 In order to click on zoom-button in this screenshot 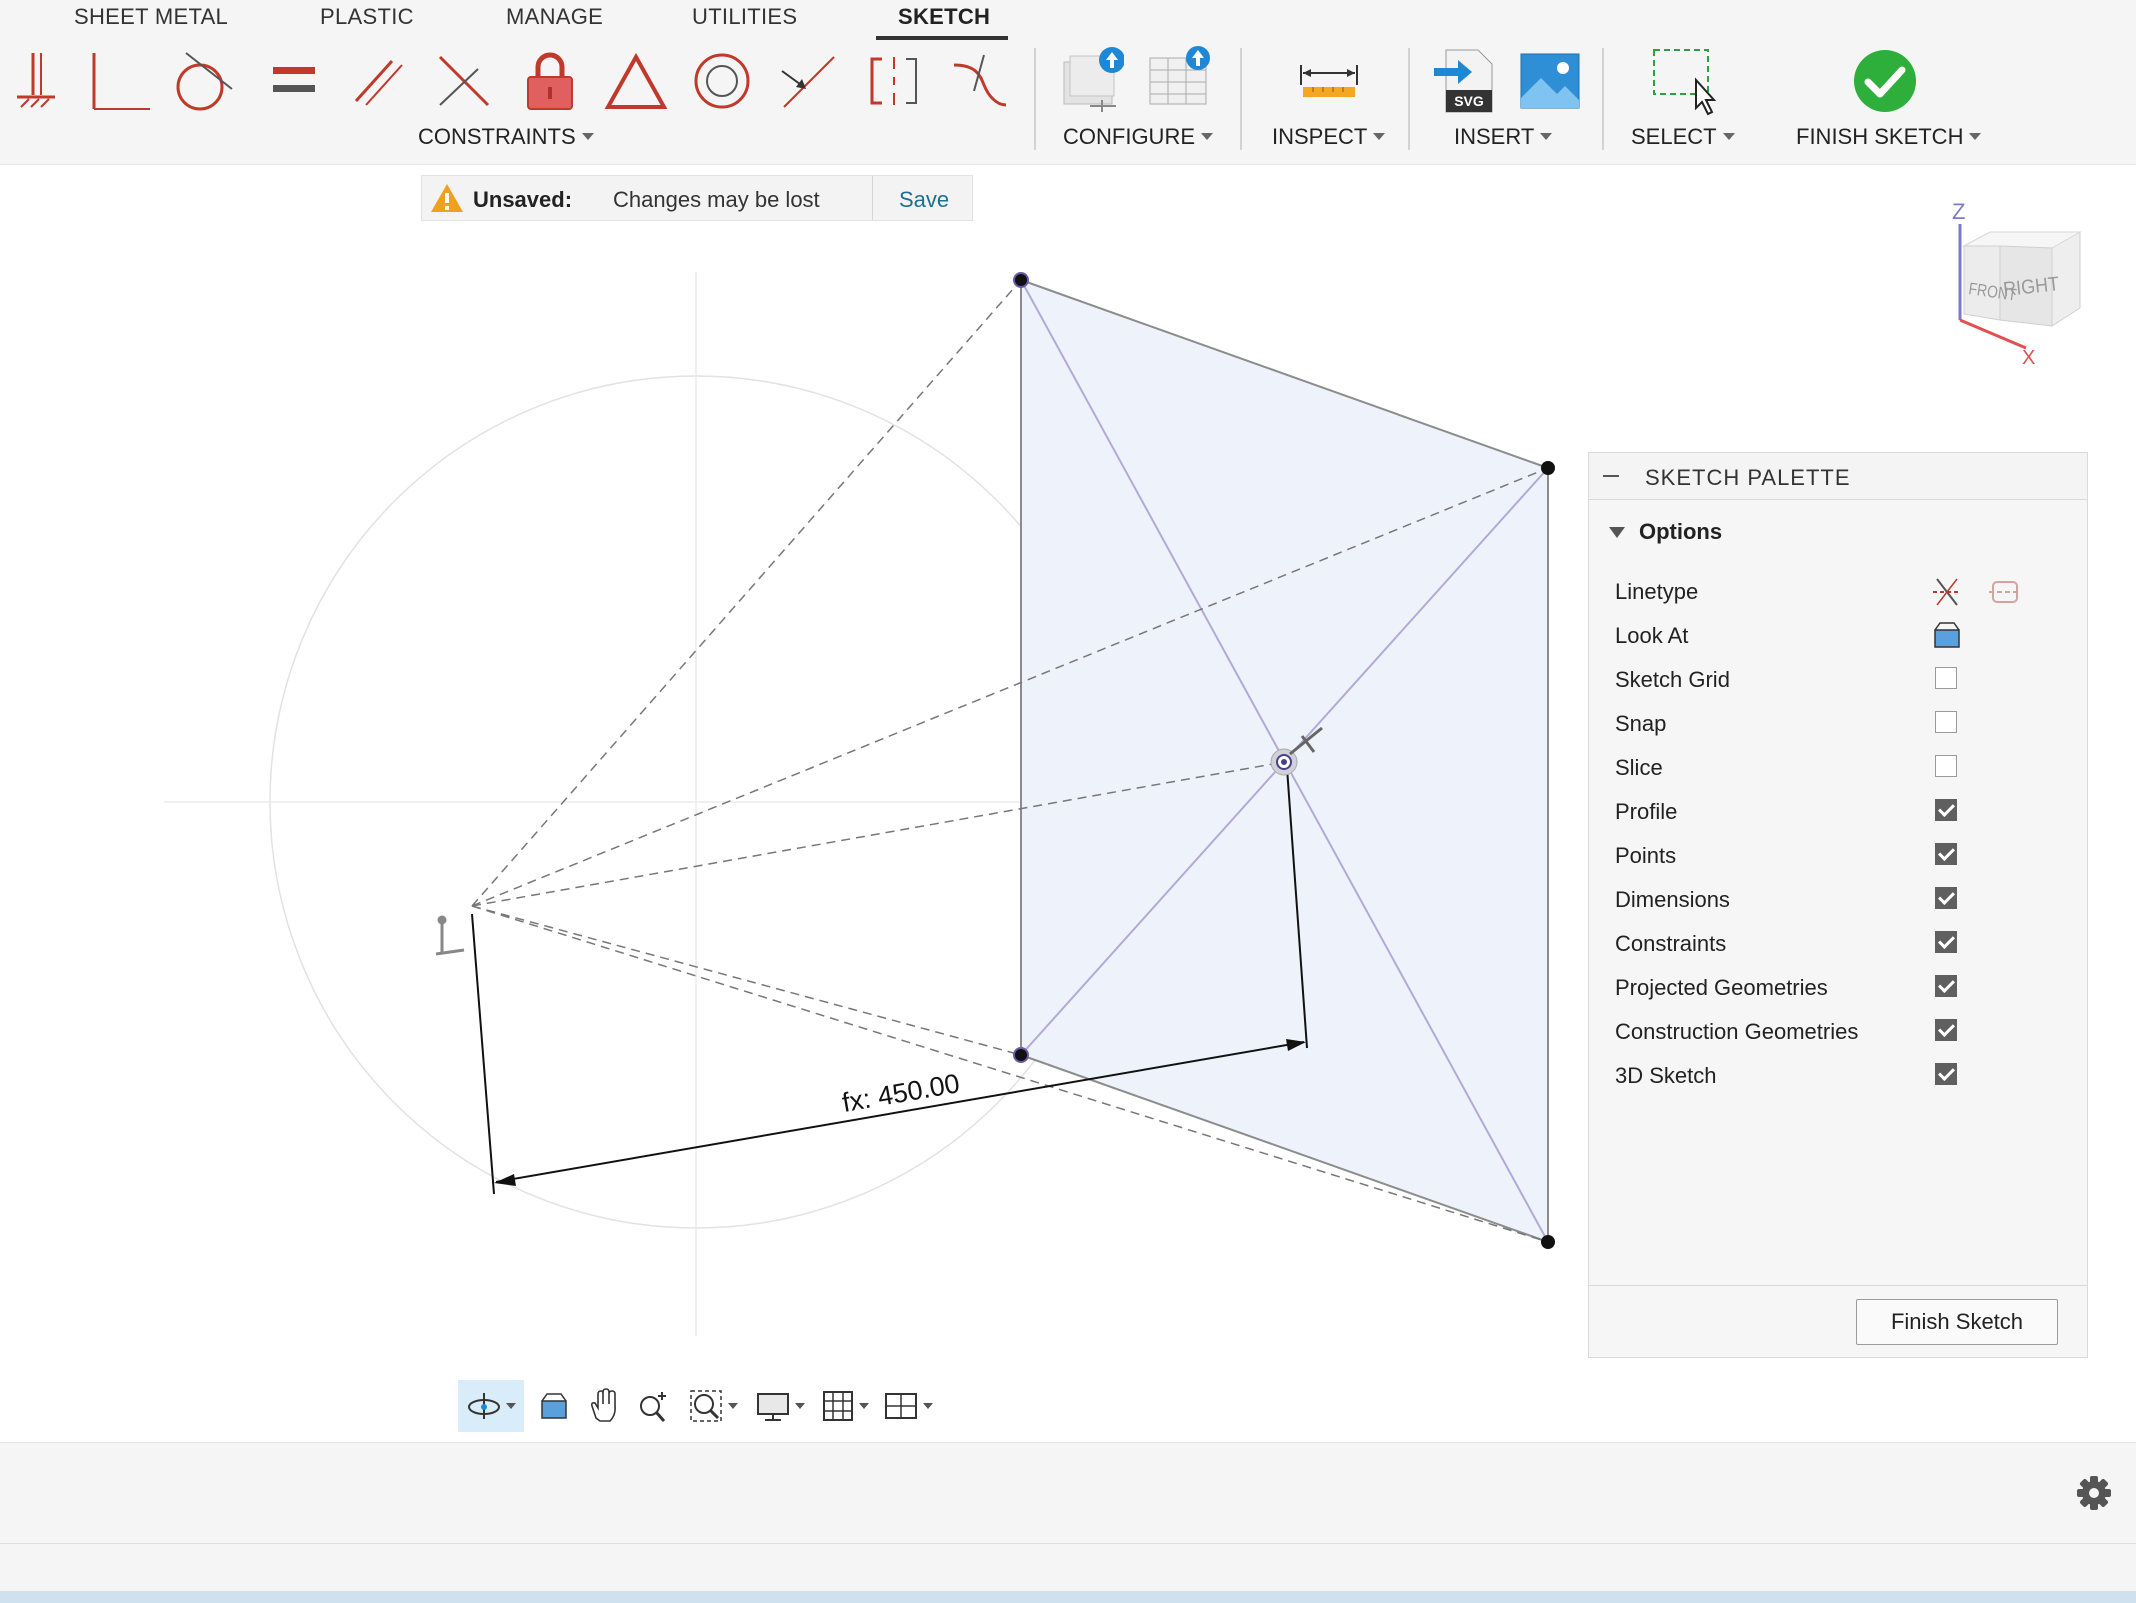, I will do `click(654, 1406)`.